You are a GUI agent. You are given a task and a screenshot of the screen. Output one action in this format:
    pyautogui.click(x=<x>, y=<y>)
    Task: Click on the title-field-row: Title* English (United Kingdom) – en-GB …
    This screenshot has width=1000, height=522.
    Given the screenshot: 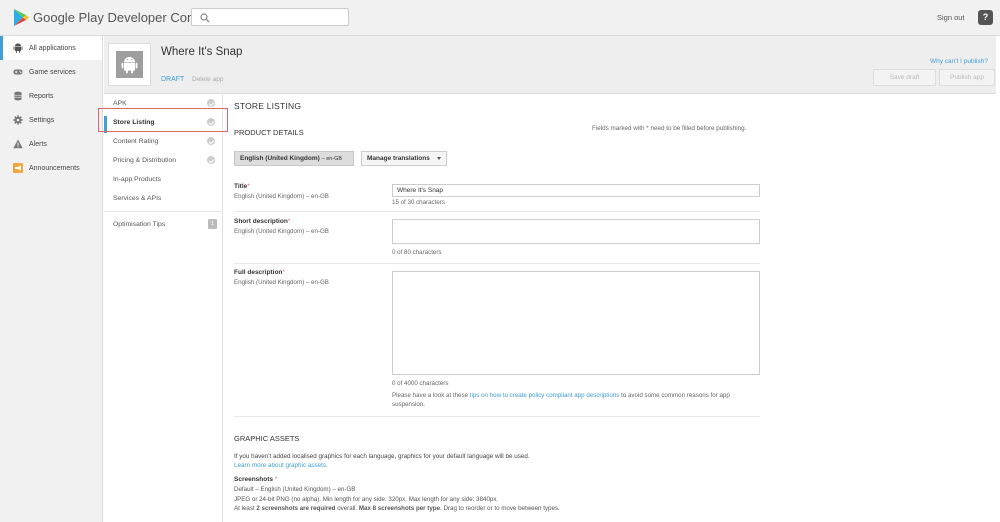 What is the action you would take?
    pyautogui.click(x=497, y=197)
    